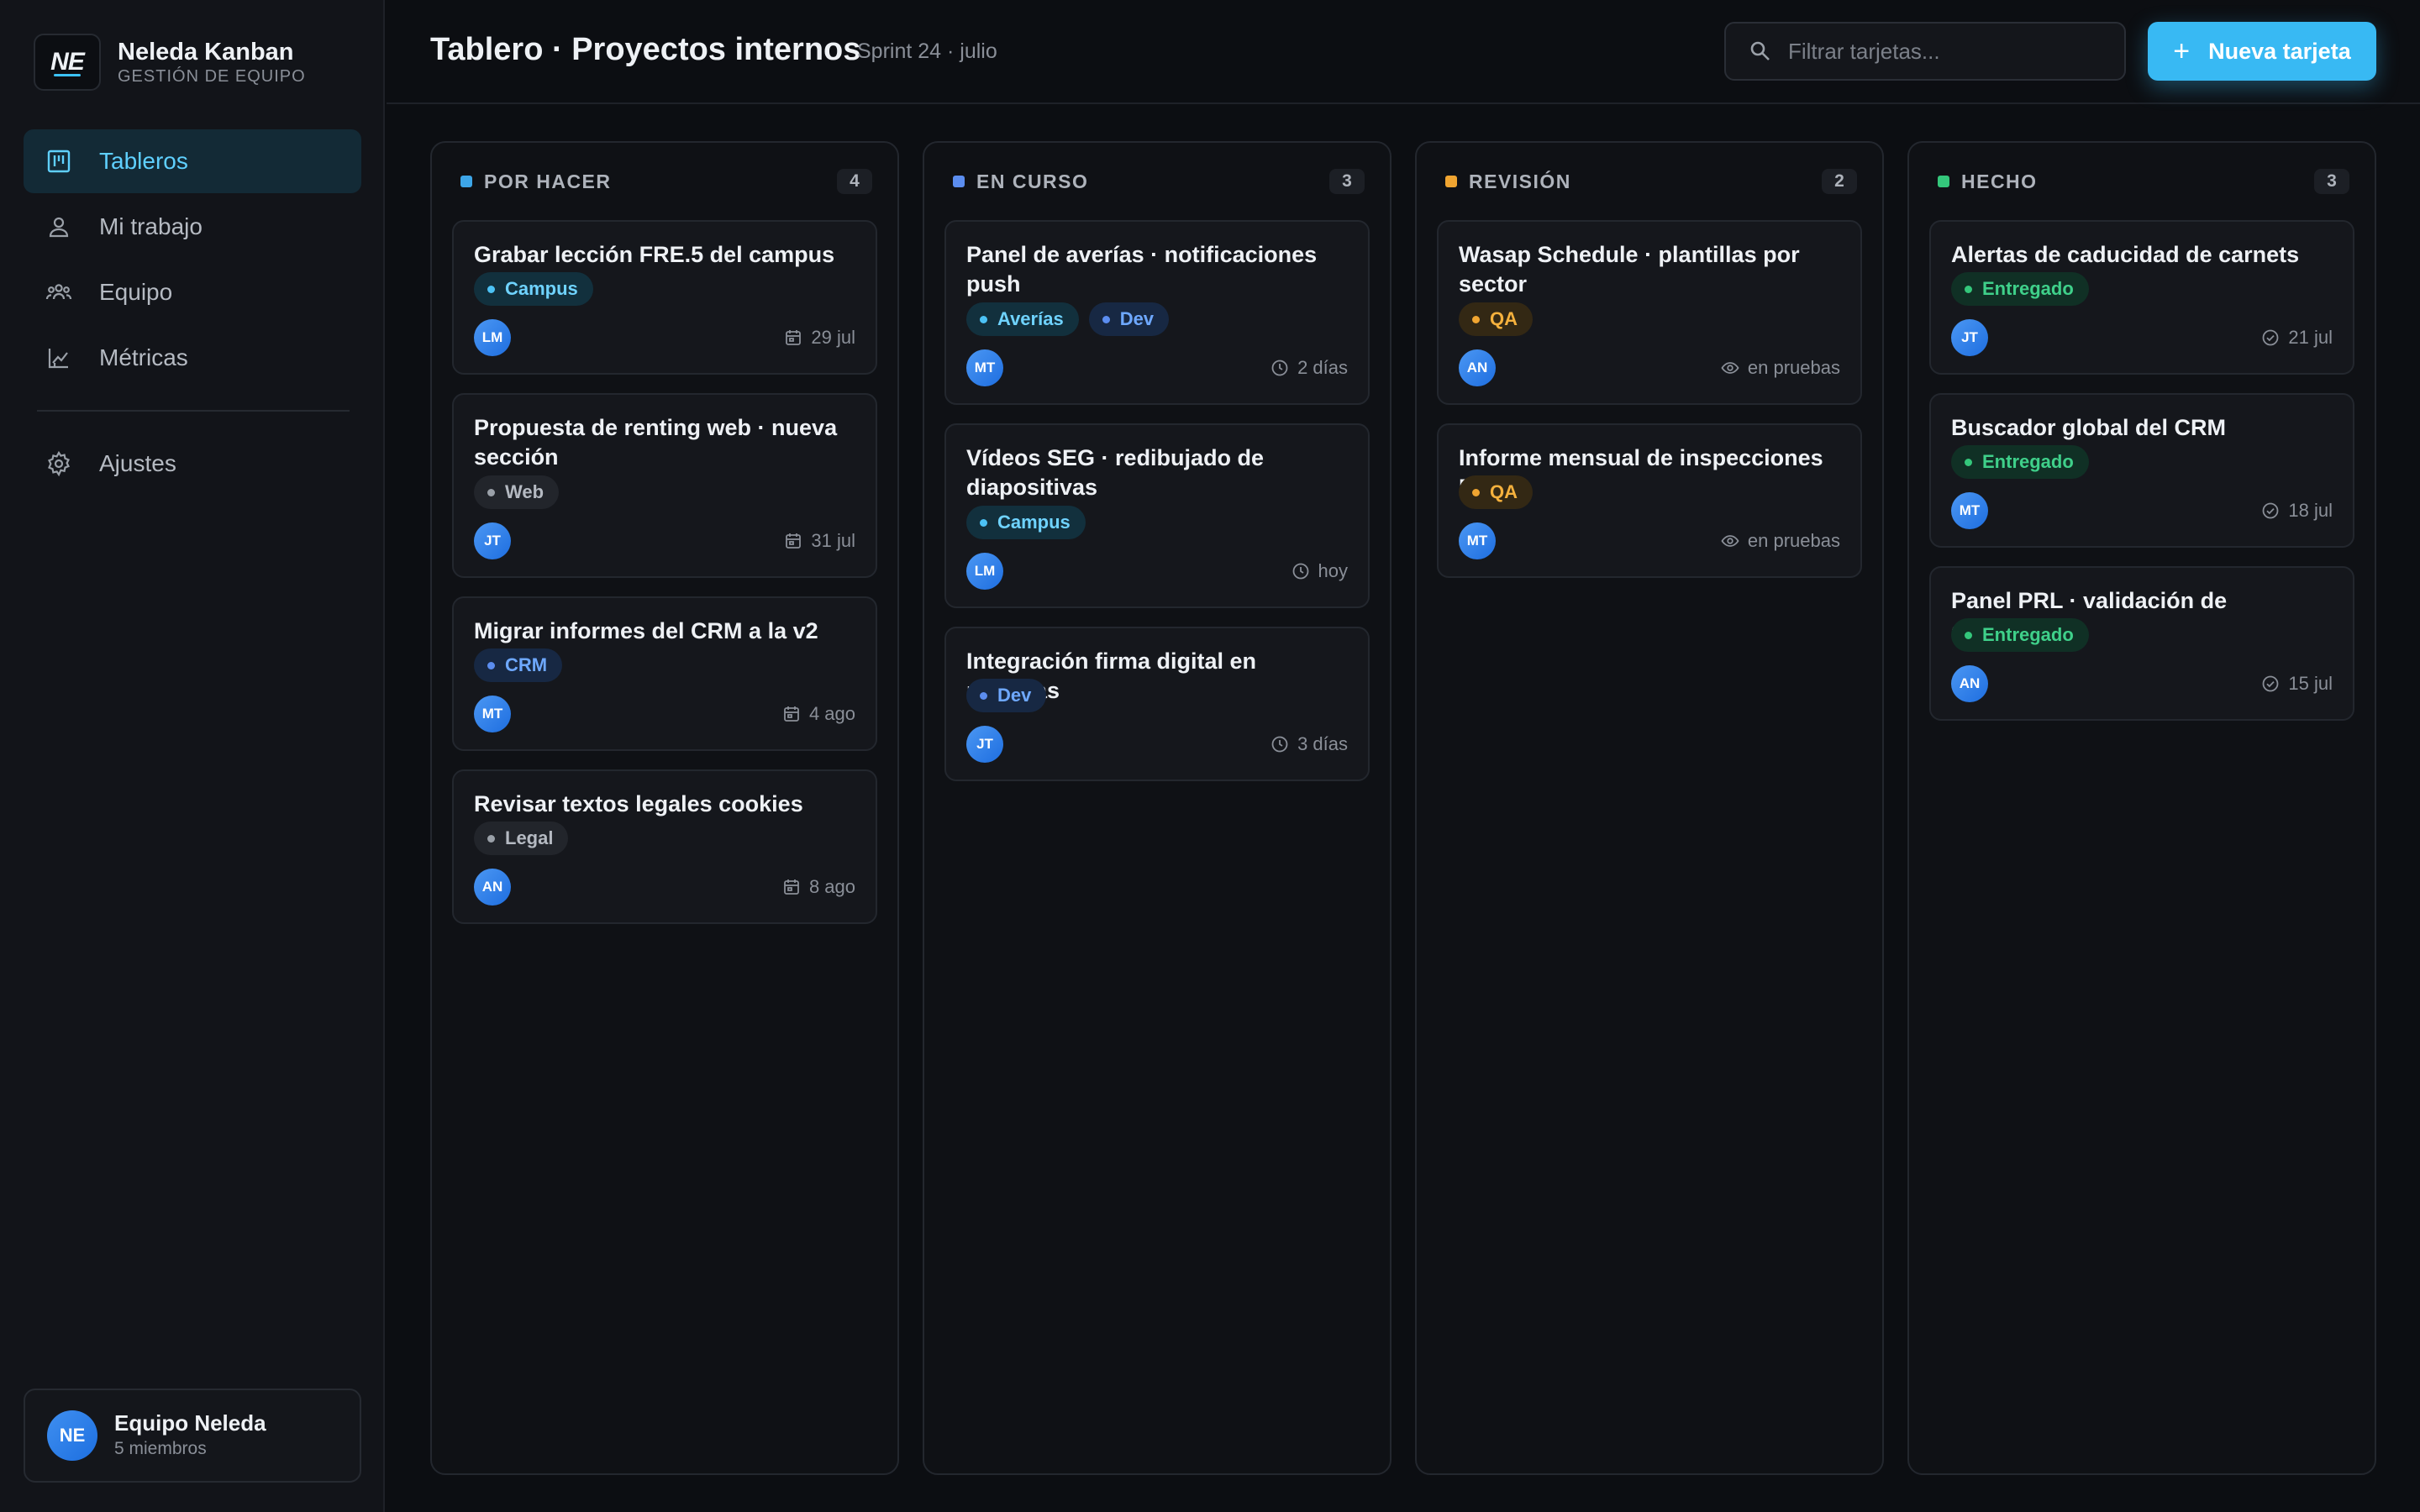 This screenshot has height=1512, width=2420. Describe the element at coordinates (192, 292) in the screenshot. I see `sidebar-item-equipo: Equipo` at that location.